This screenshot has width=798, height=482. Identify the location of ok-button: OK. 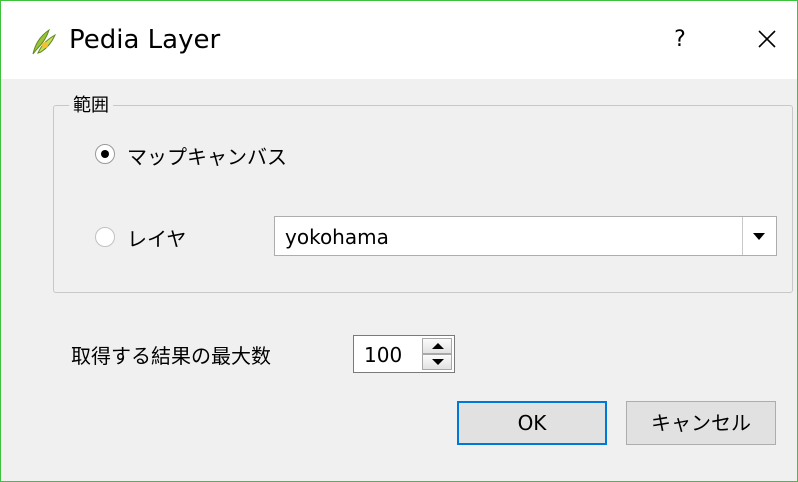
(532, 423).